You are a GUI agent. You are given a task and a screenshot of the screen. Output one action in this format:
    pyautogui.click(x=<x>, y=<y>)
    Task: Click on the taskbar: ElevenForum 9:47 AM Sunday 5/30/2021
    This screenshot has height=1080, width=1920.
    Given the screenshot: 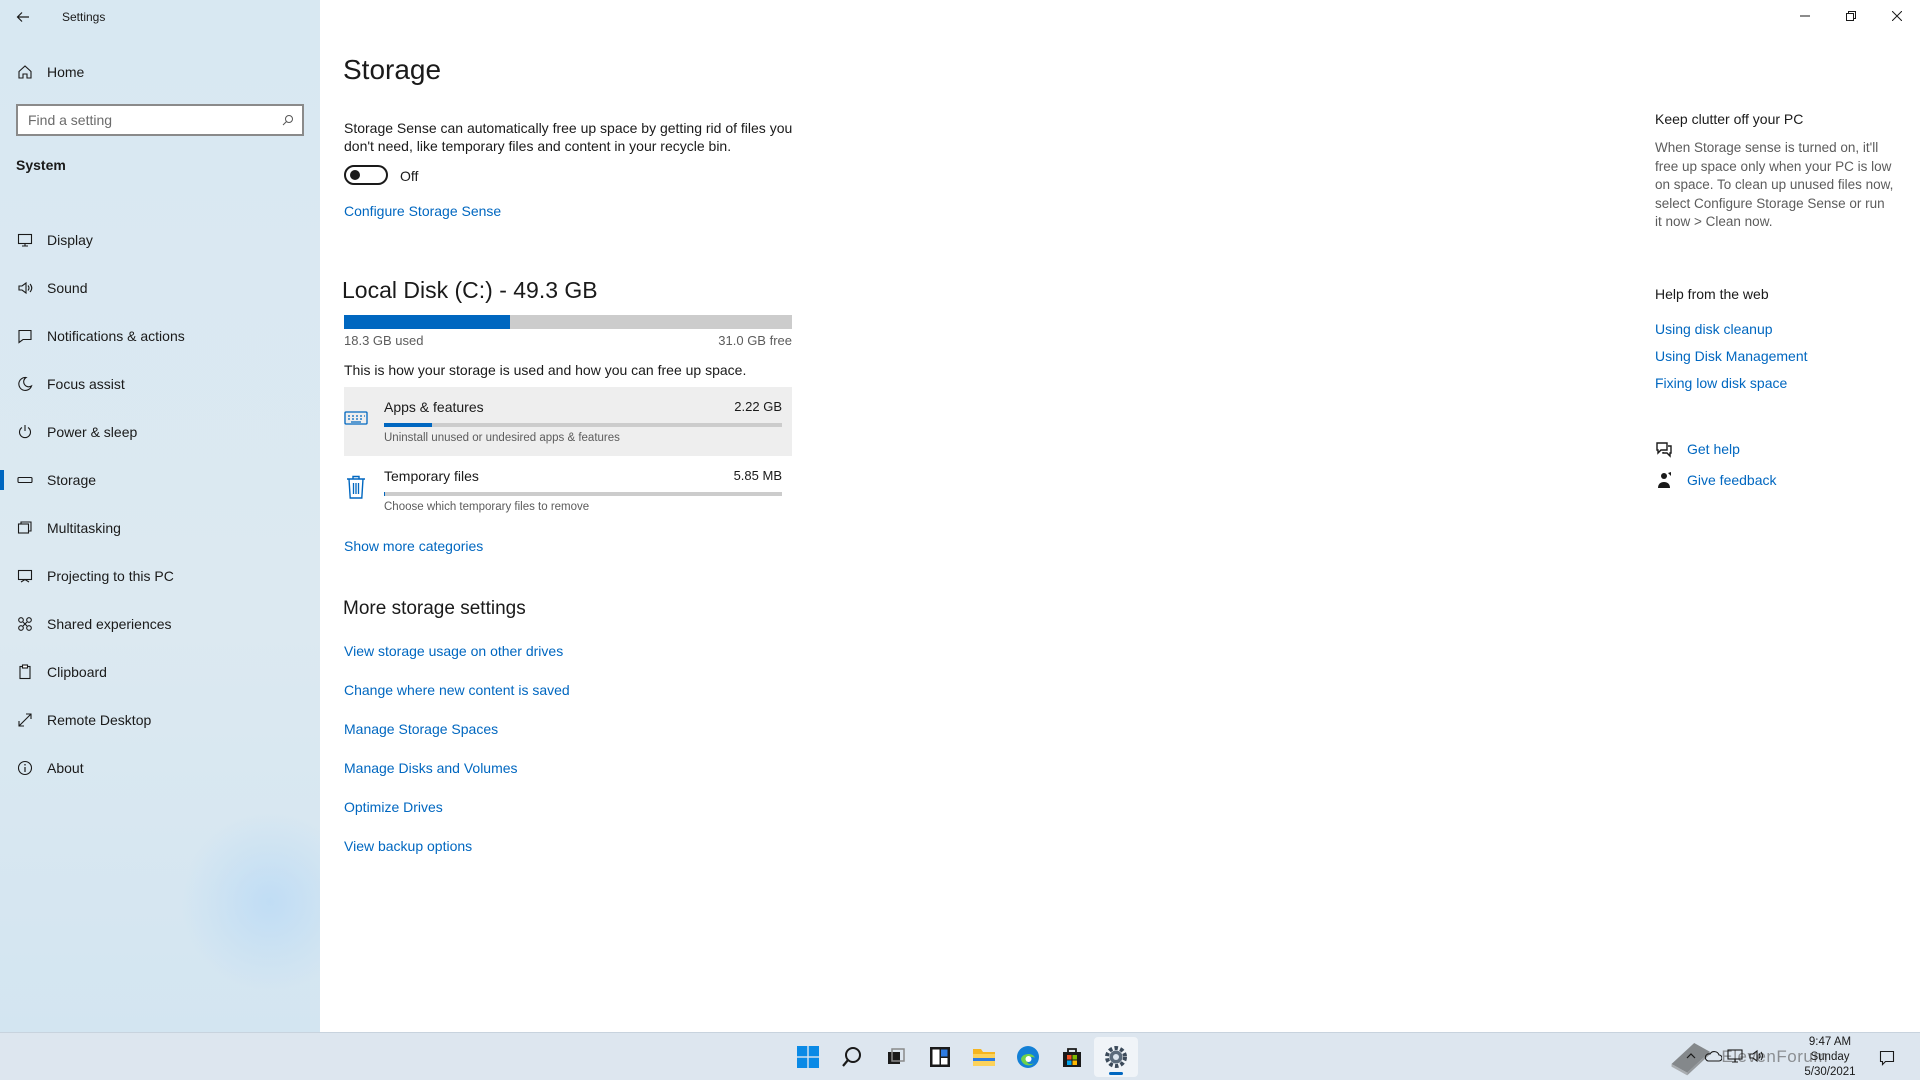 What is the action you would take?
    pyautogui.click(x=960, y=1056)
    